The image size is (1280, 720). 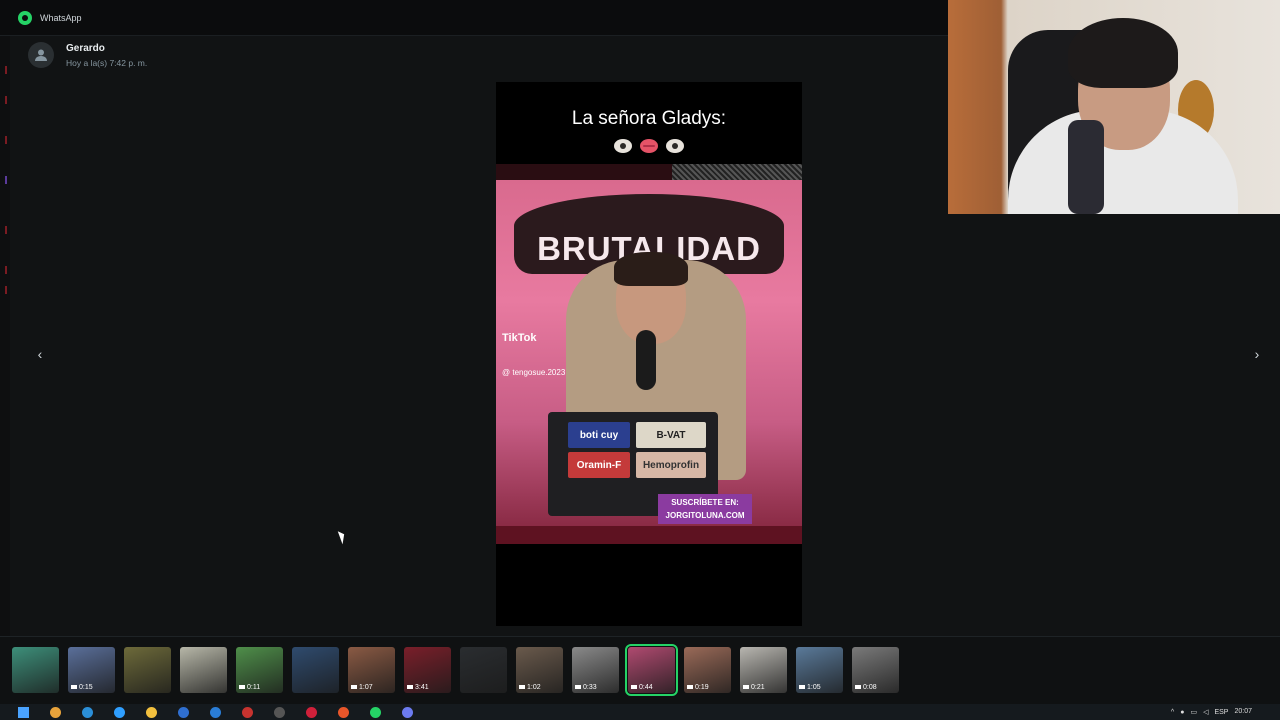 I want to click on file-explorer-icon, so click(x=151, y=712).